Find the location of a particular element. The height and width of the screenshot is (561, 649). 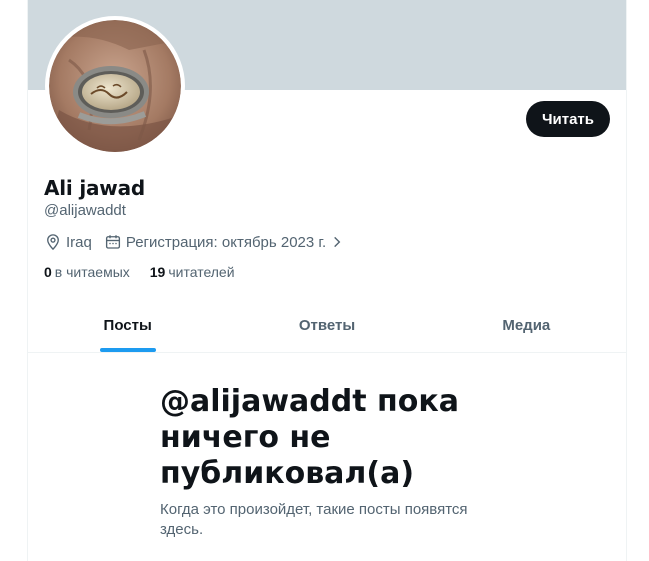

tab-media-label: Медиа is located at coordinates (526, 325).